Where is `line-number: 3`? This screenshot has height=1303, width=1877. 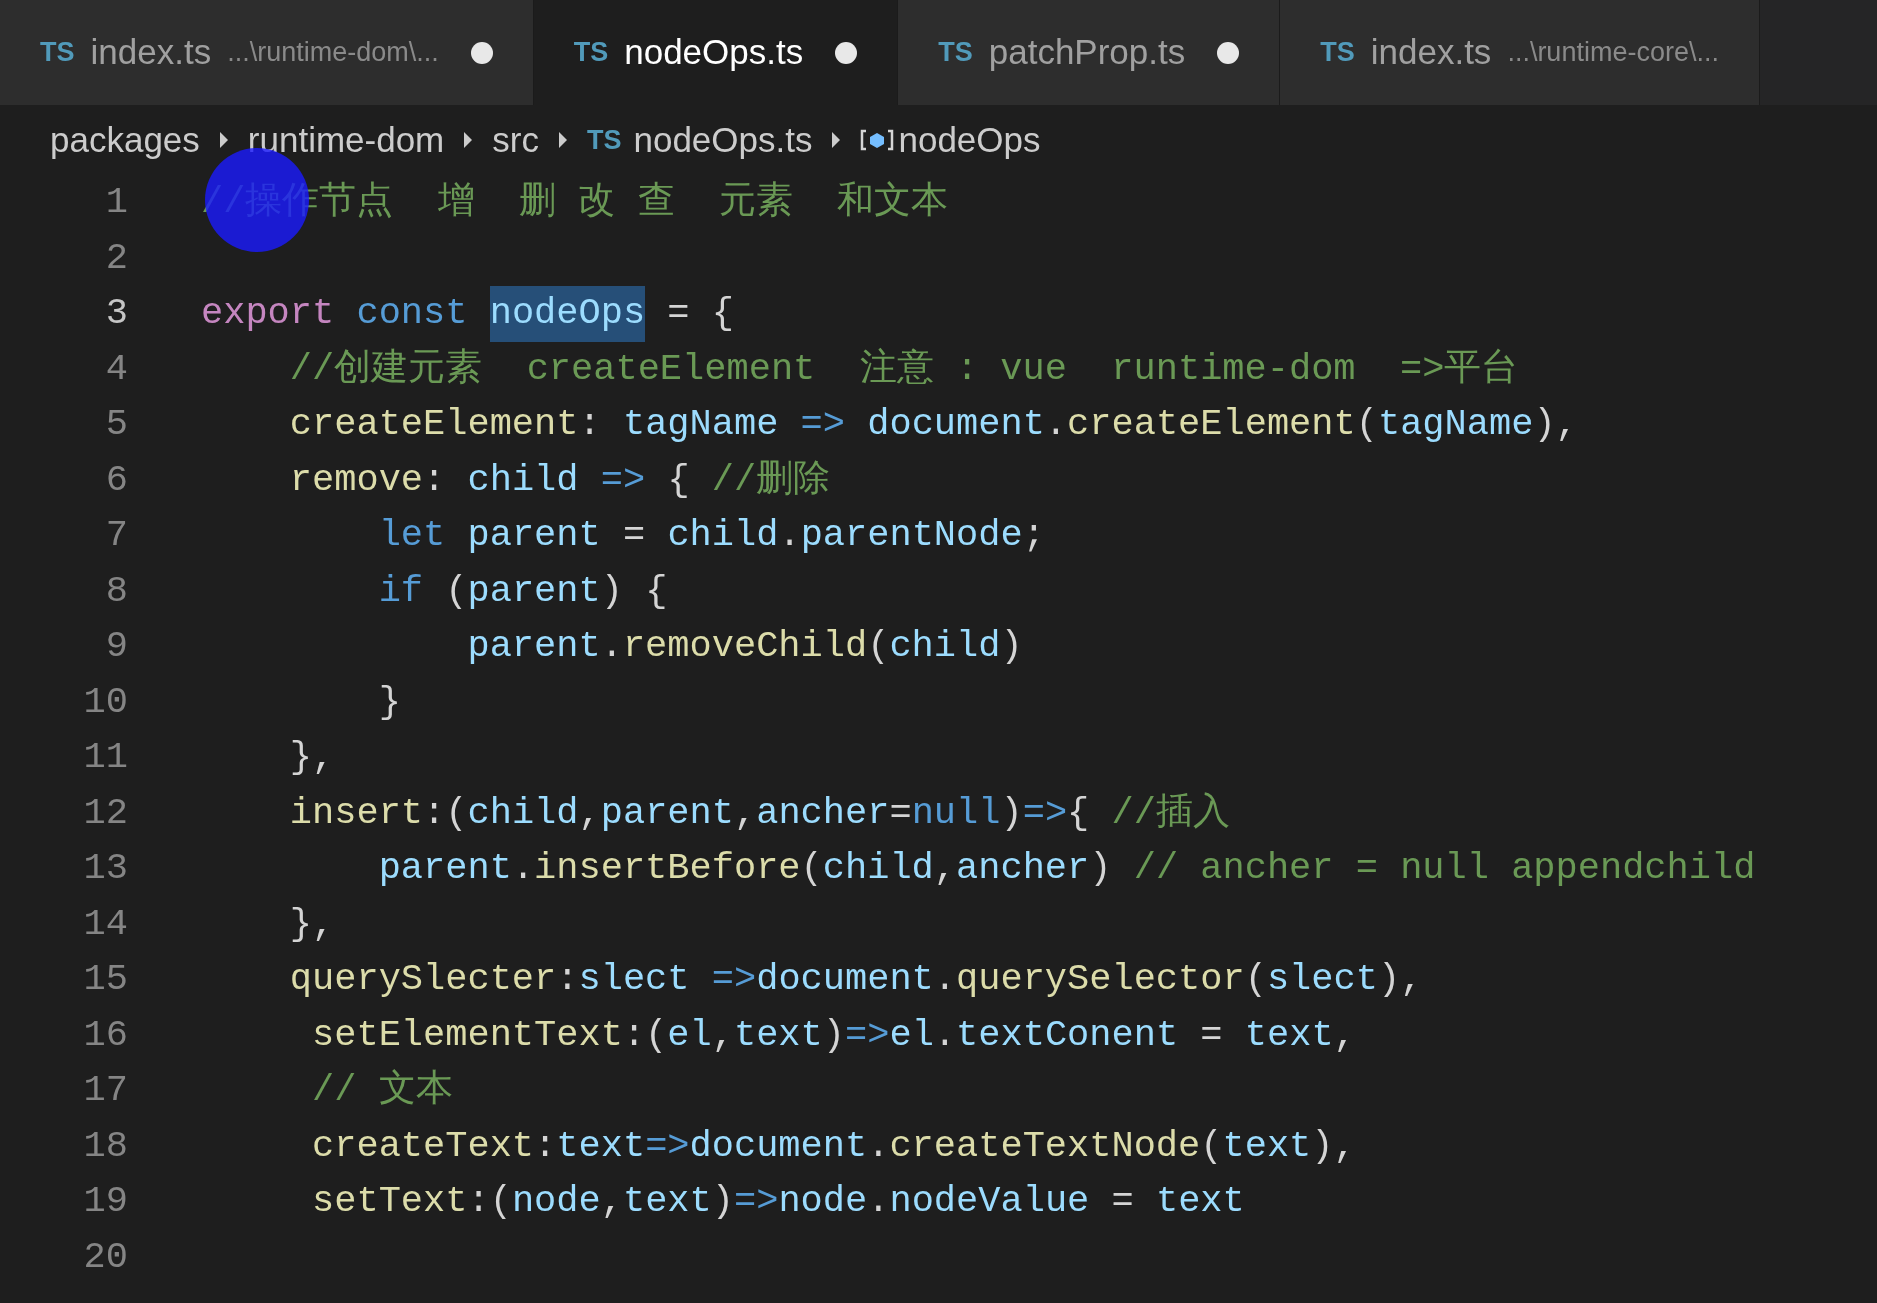
line-number: 3 is located at coordinates (116, 313).